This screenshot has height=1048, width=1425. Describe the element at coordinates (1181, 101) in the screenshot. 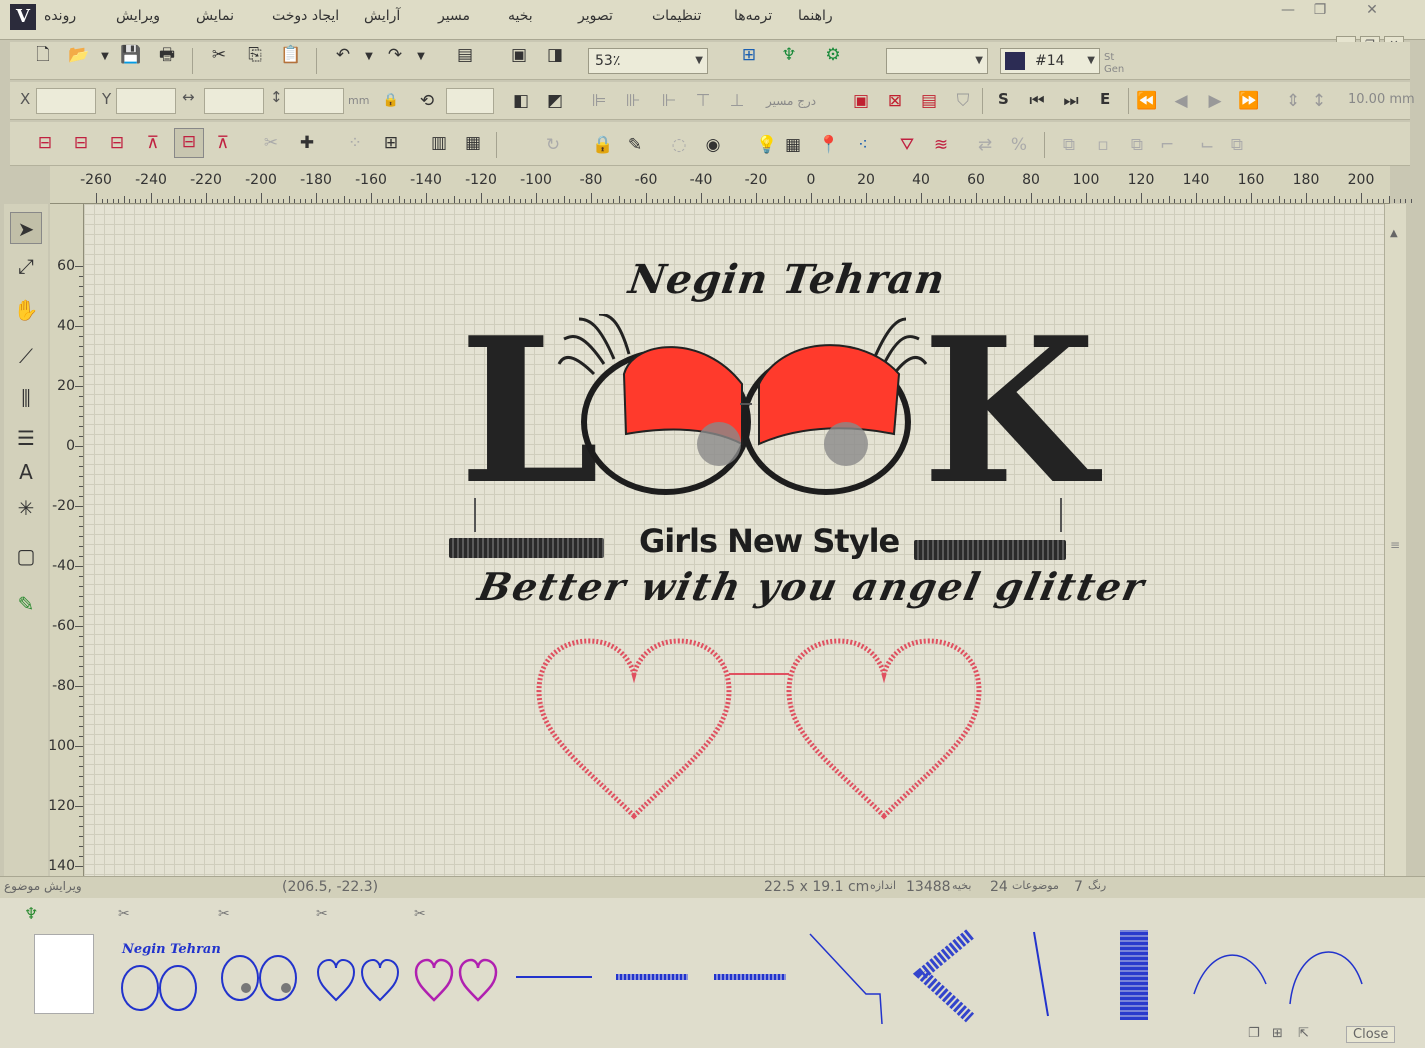

I see `prev-stitch-icon: ◀` at that location.